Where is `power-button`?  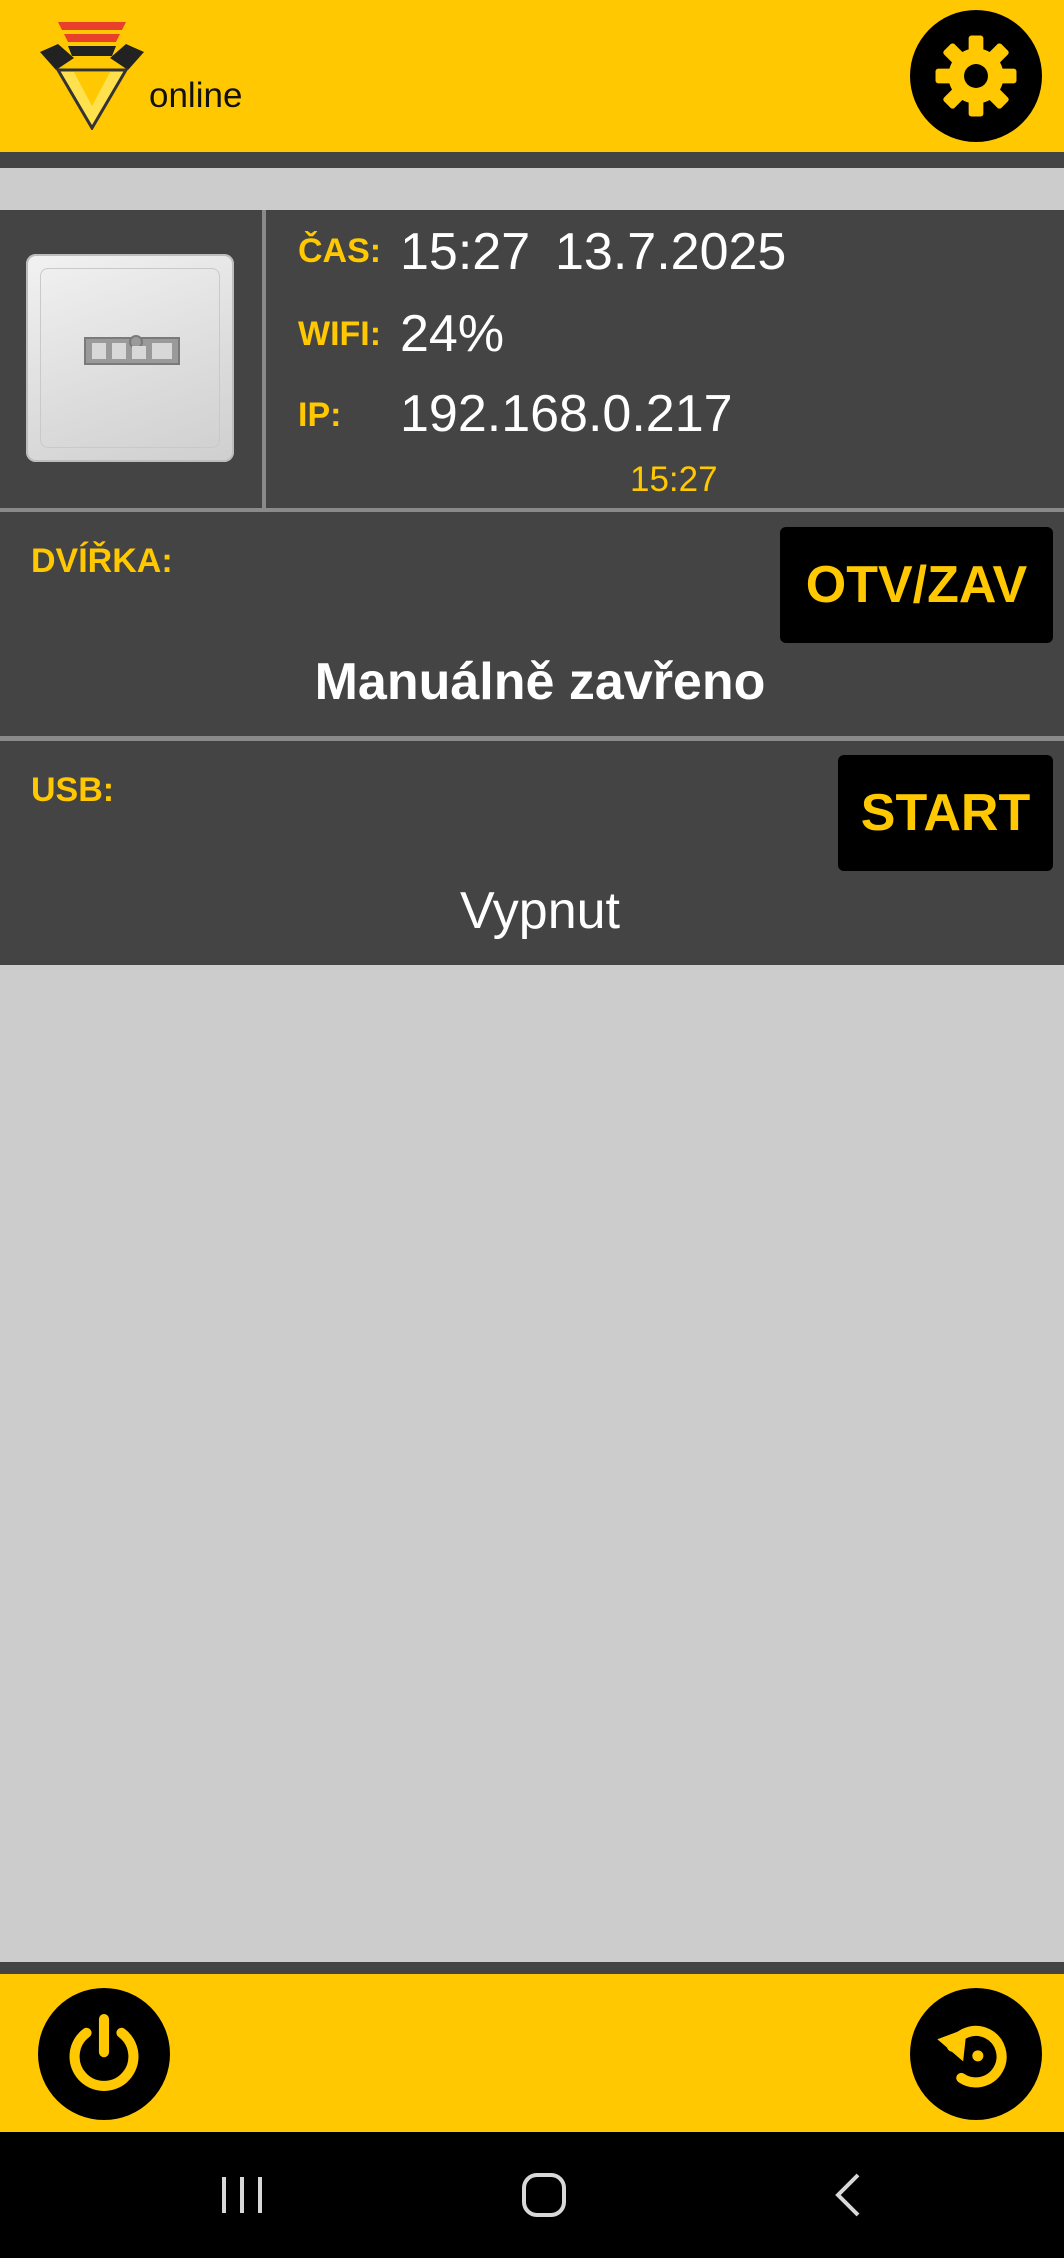 power-button is located at coordinates (104, 2054).